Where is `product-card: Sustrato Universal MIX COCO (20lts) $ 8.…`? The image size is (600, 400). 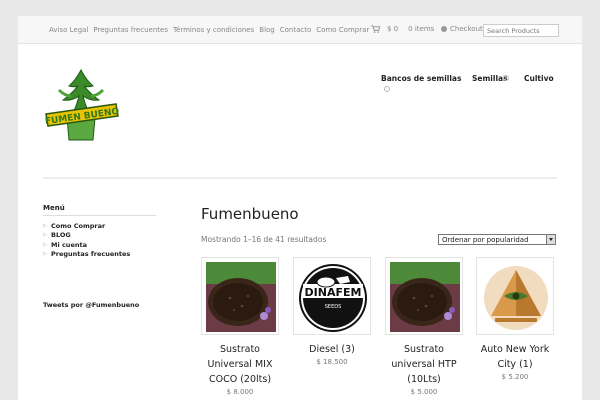 product-card: Sustrato Universal MIX COCO (20lts) $ 8.… is located at coordinates (240, 326).